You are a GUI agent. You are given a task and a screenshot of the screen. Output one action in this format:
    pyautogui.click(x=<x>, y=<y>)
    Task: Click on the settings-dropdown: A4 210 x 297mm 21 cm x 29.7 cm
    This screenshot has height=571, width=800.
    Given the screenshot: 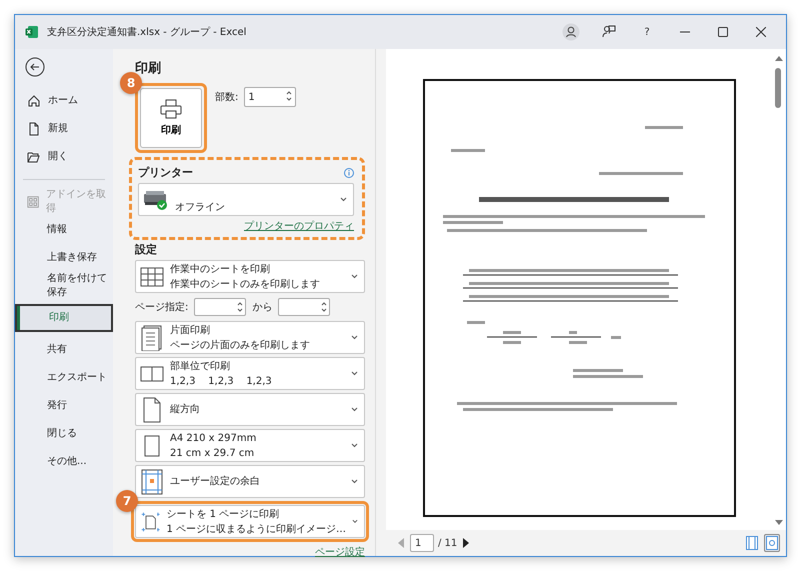 What is the action you would take?
    pyautogui.click(x=250, y=445)
    